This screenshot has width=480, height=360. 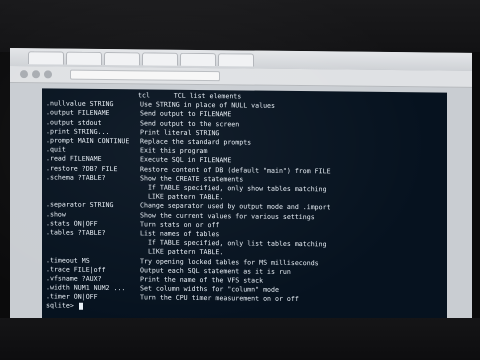 I want to click on command-name: .tables ?TABLE?, so click(x=76, y=233).